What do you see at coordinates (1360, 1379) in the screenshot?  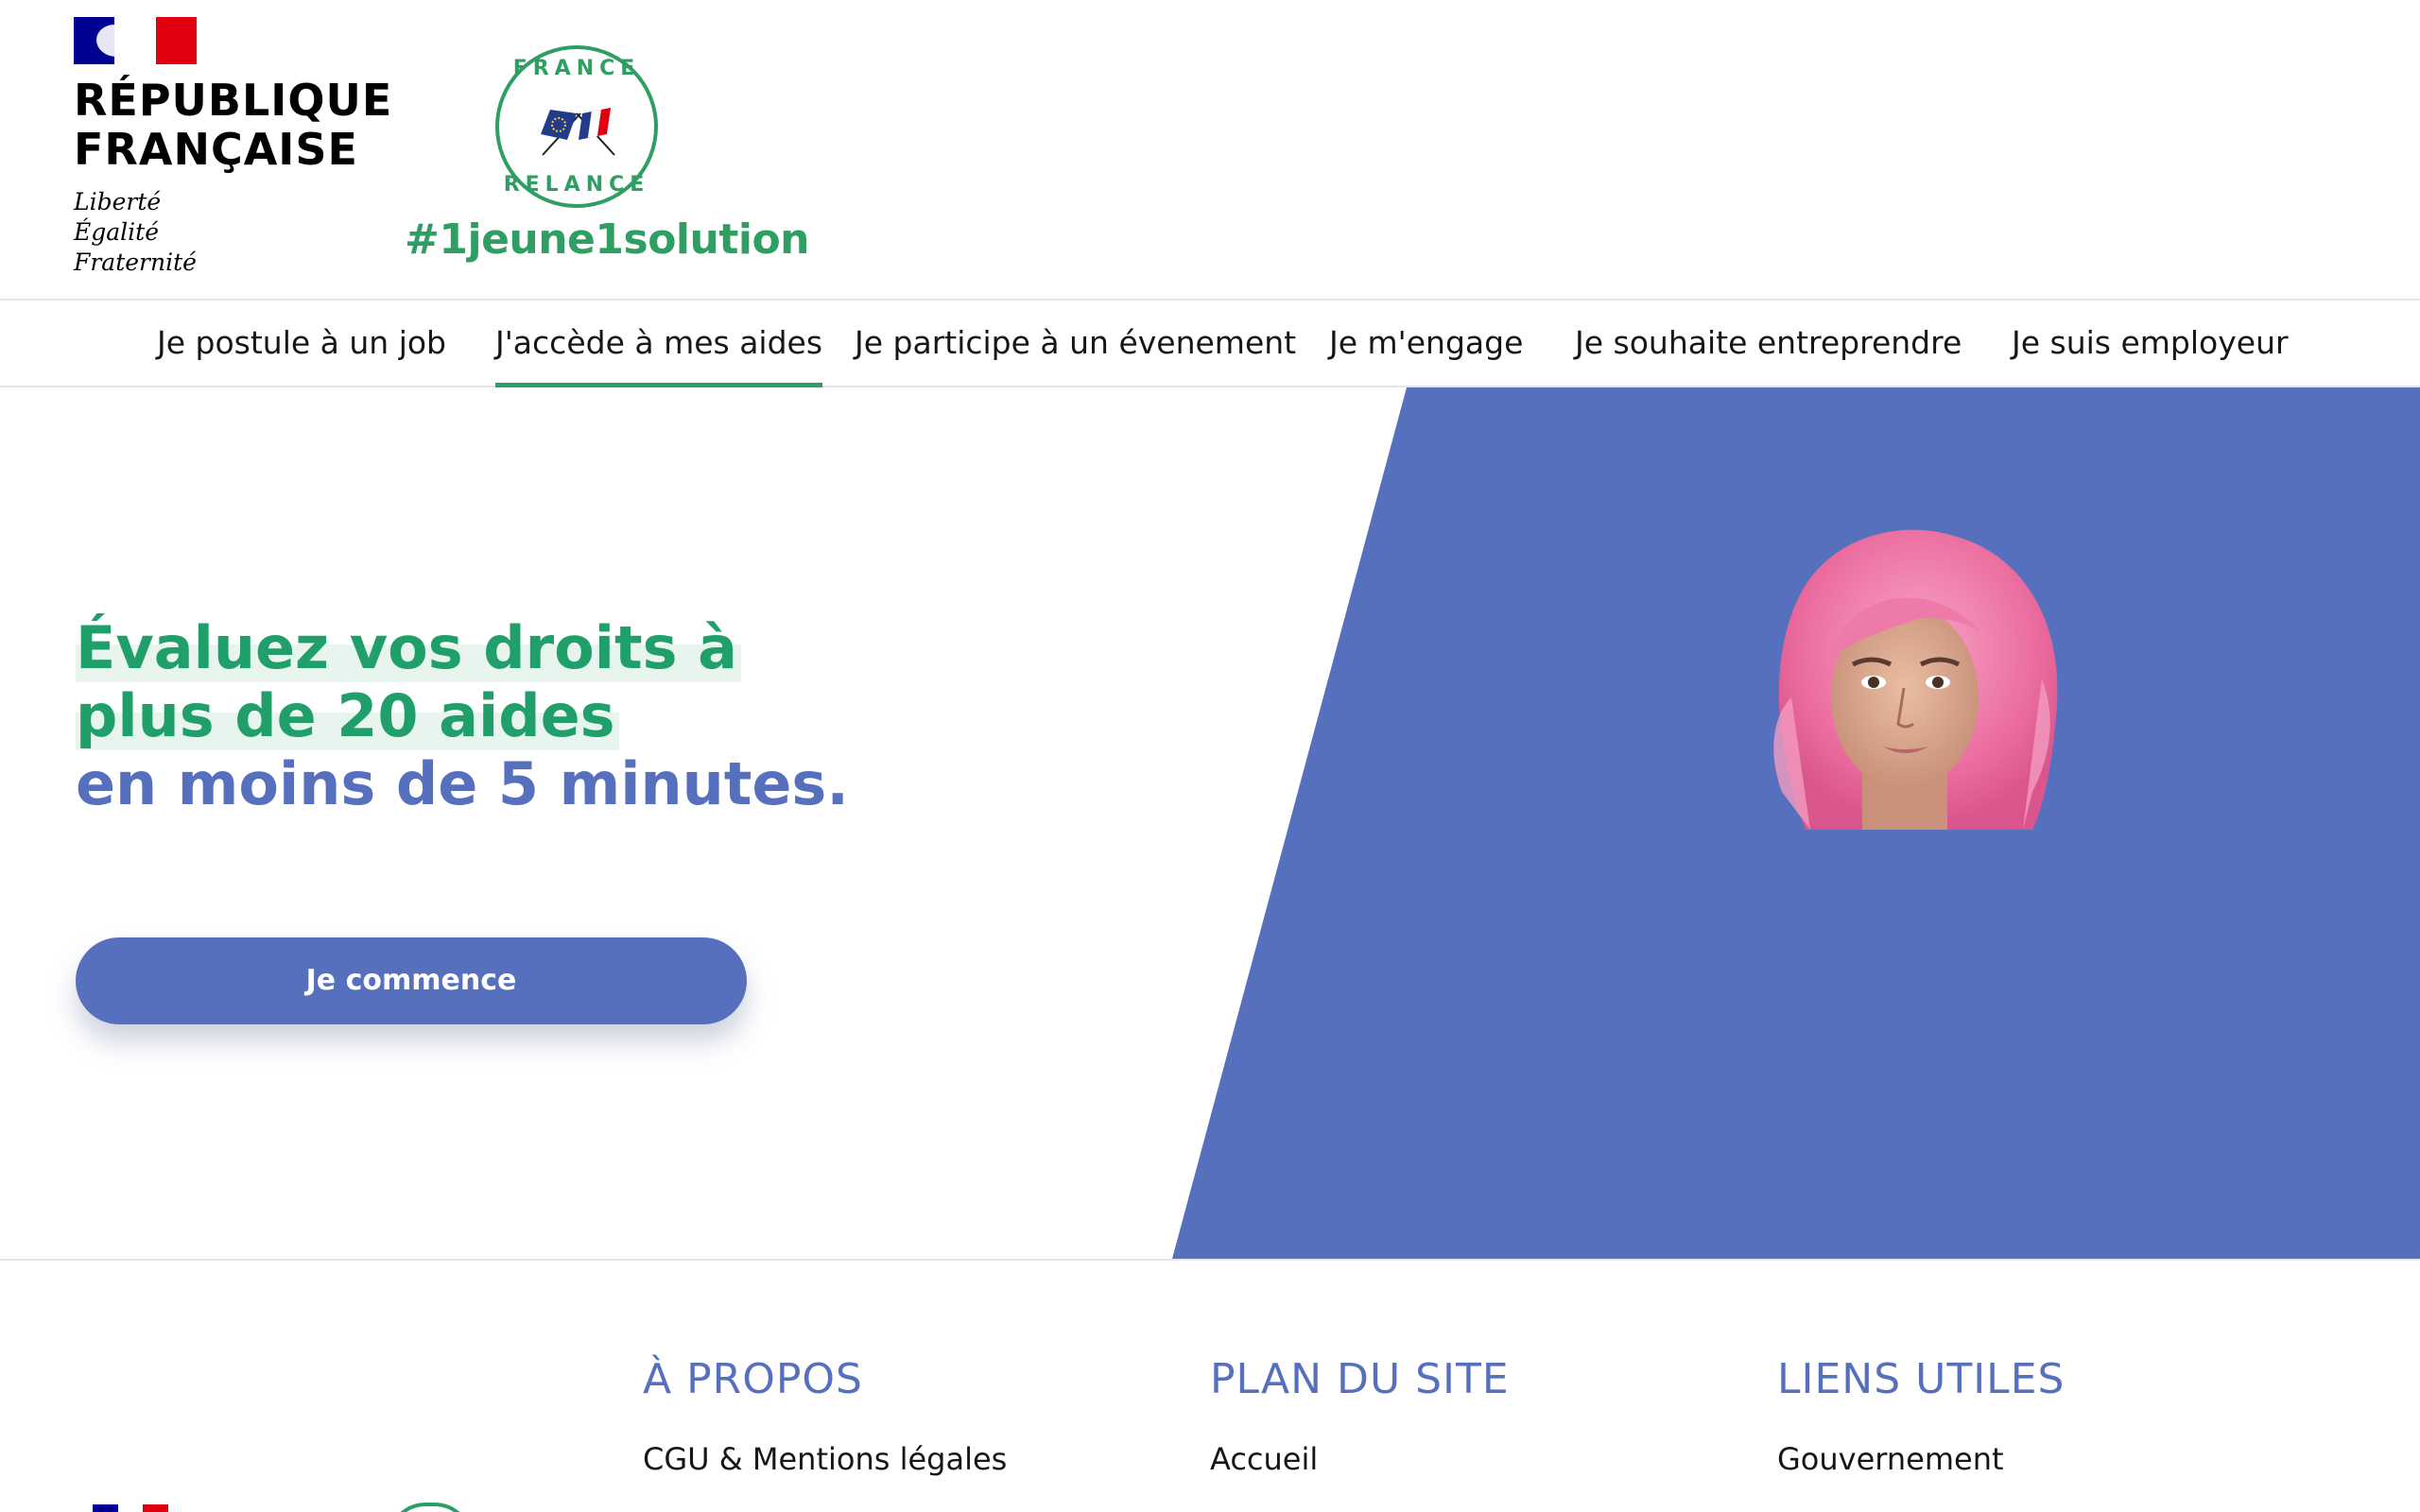 I see `footer-col-title: PLAN DU SITE` at bounding box center [1360, 1379].